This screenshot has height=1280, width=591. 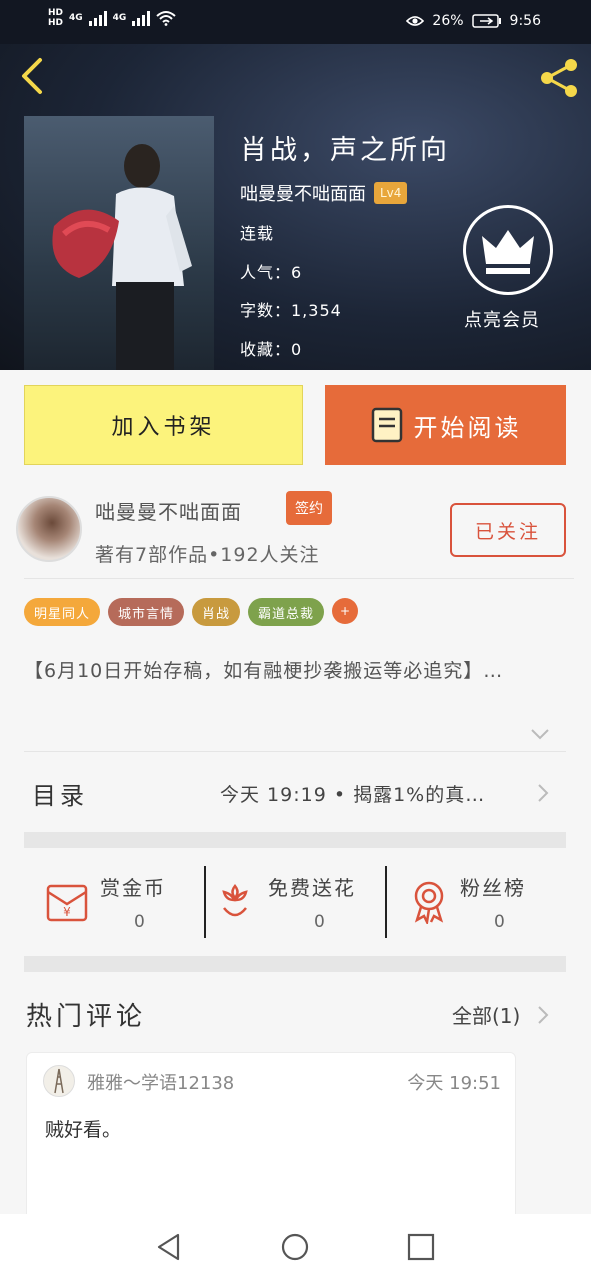 What do you see at coordinates (312, 888) in the screenshot?
I see `free-flowers-label: 免费送花` at bounding box center [312, 888].